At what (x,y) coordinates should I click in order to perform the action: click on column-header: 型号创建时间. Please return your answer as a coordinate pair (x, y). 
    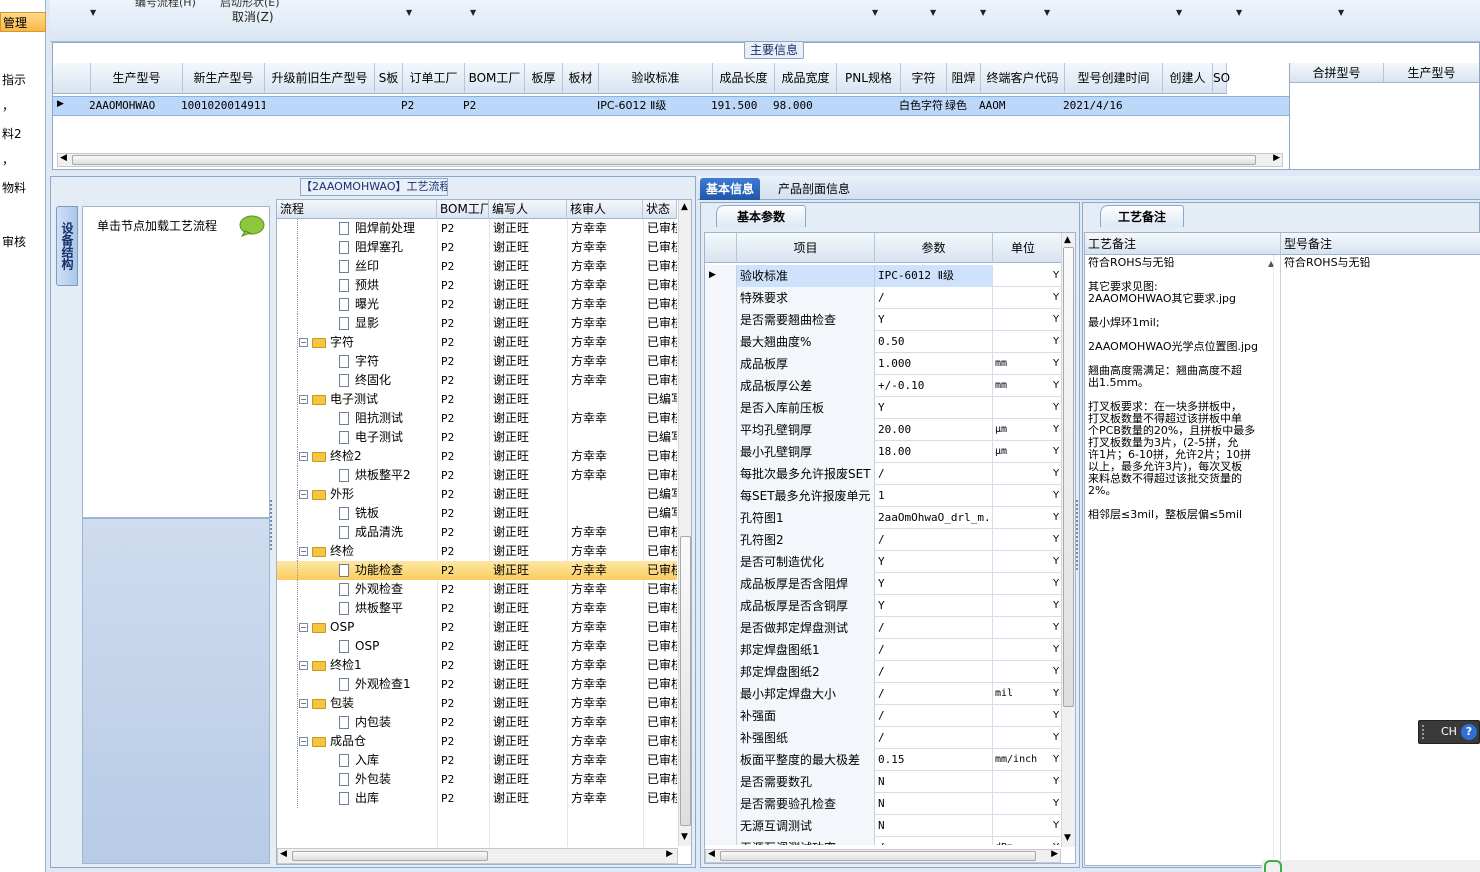
    Looking at the image, I should click on (1114, 78).